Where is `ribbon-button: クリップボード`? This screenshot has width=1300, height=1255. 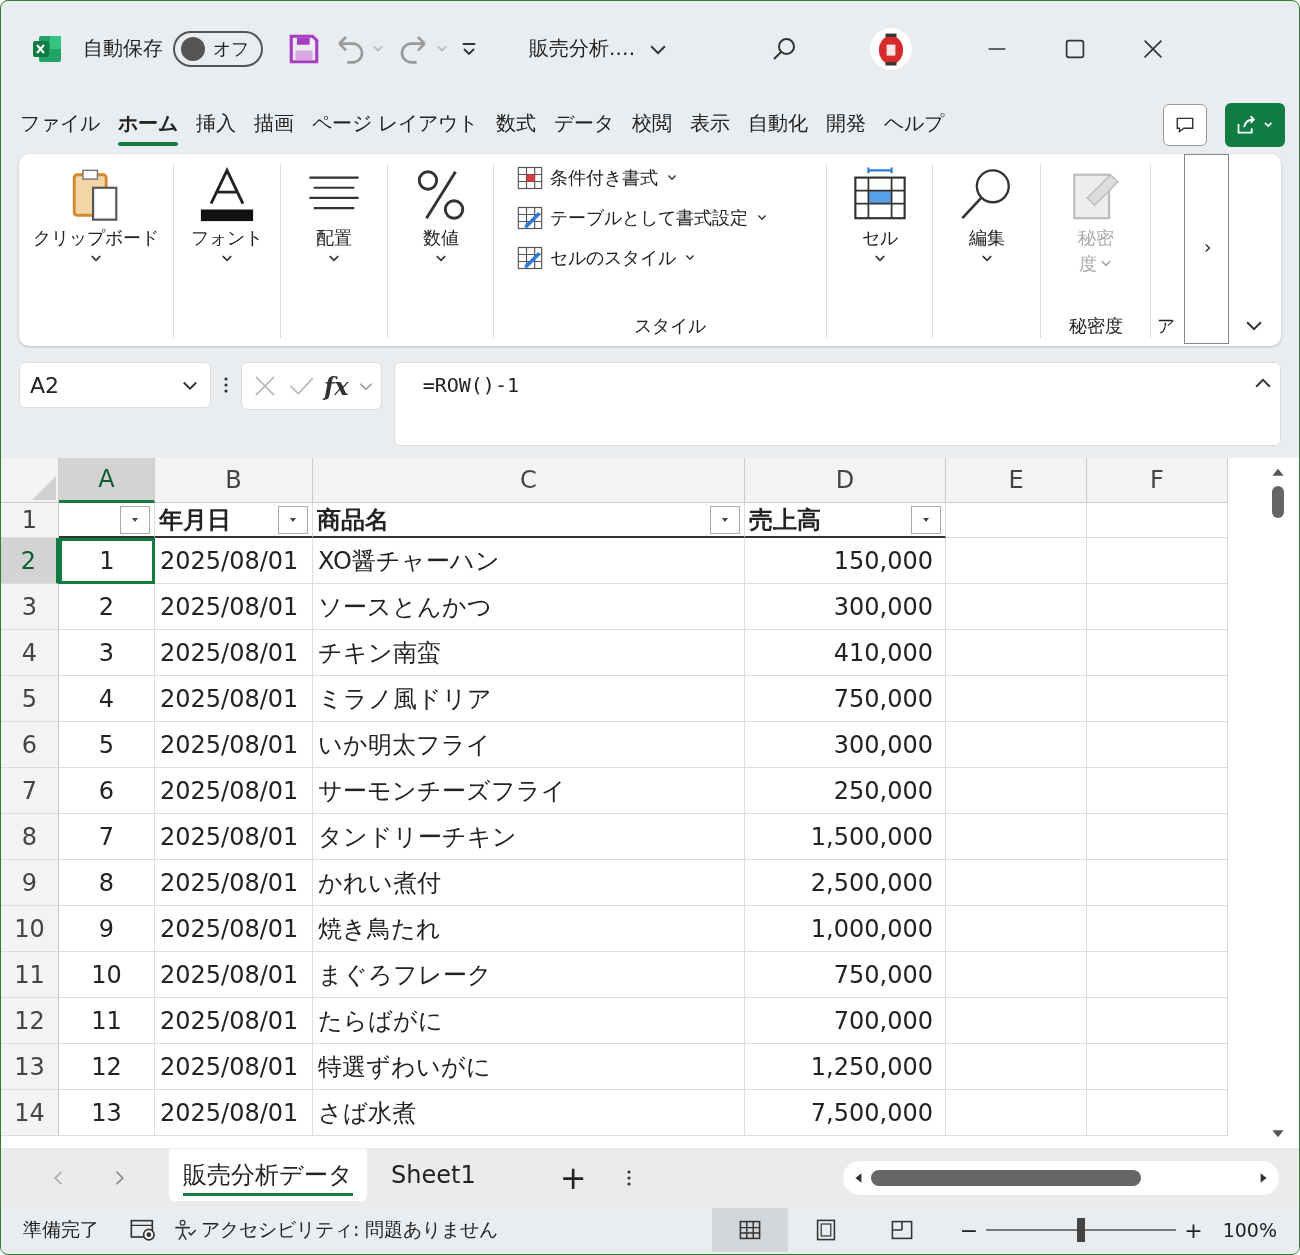
ribbon-button: クリップボード is located at coordinates (96, 215).